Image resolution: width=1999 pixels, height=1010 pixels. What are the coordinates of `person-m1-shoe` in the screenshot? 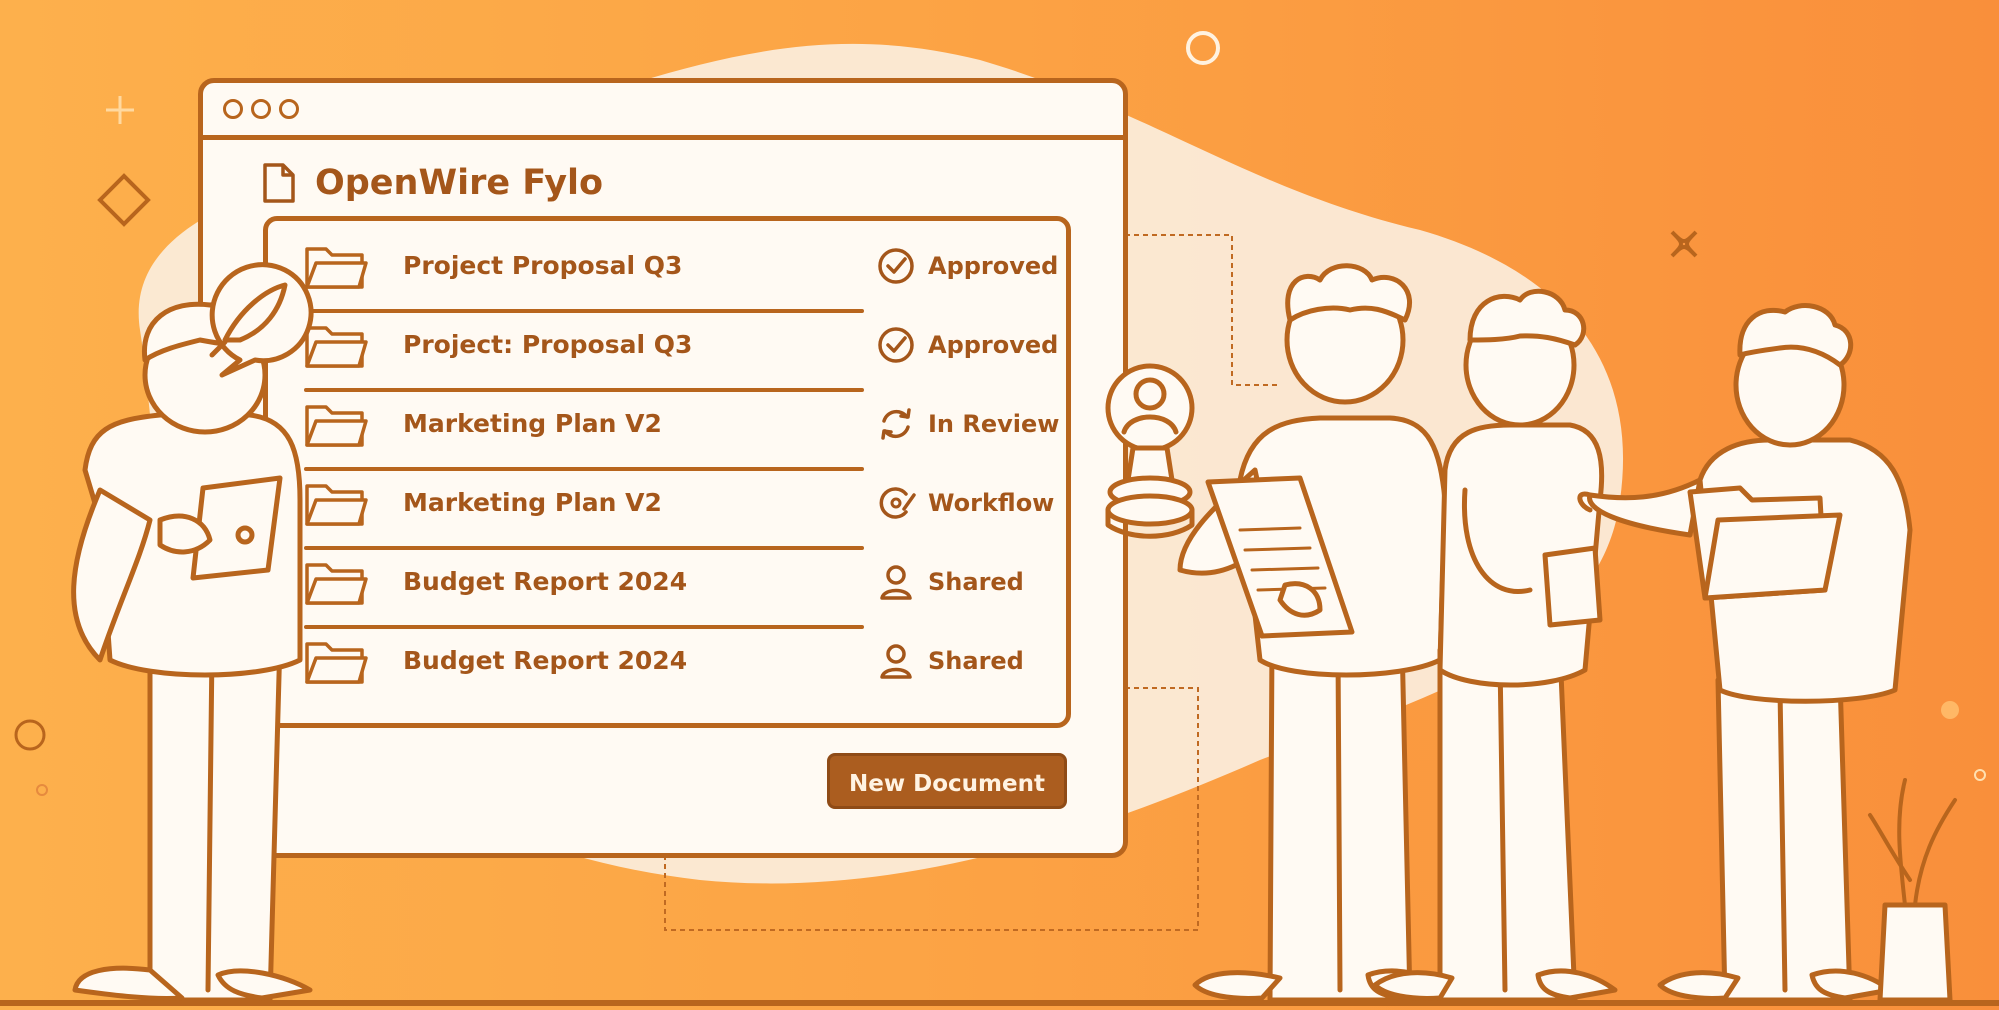 It's located at (1237, 985).